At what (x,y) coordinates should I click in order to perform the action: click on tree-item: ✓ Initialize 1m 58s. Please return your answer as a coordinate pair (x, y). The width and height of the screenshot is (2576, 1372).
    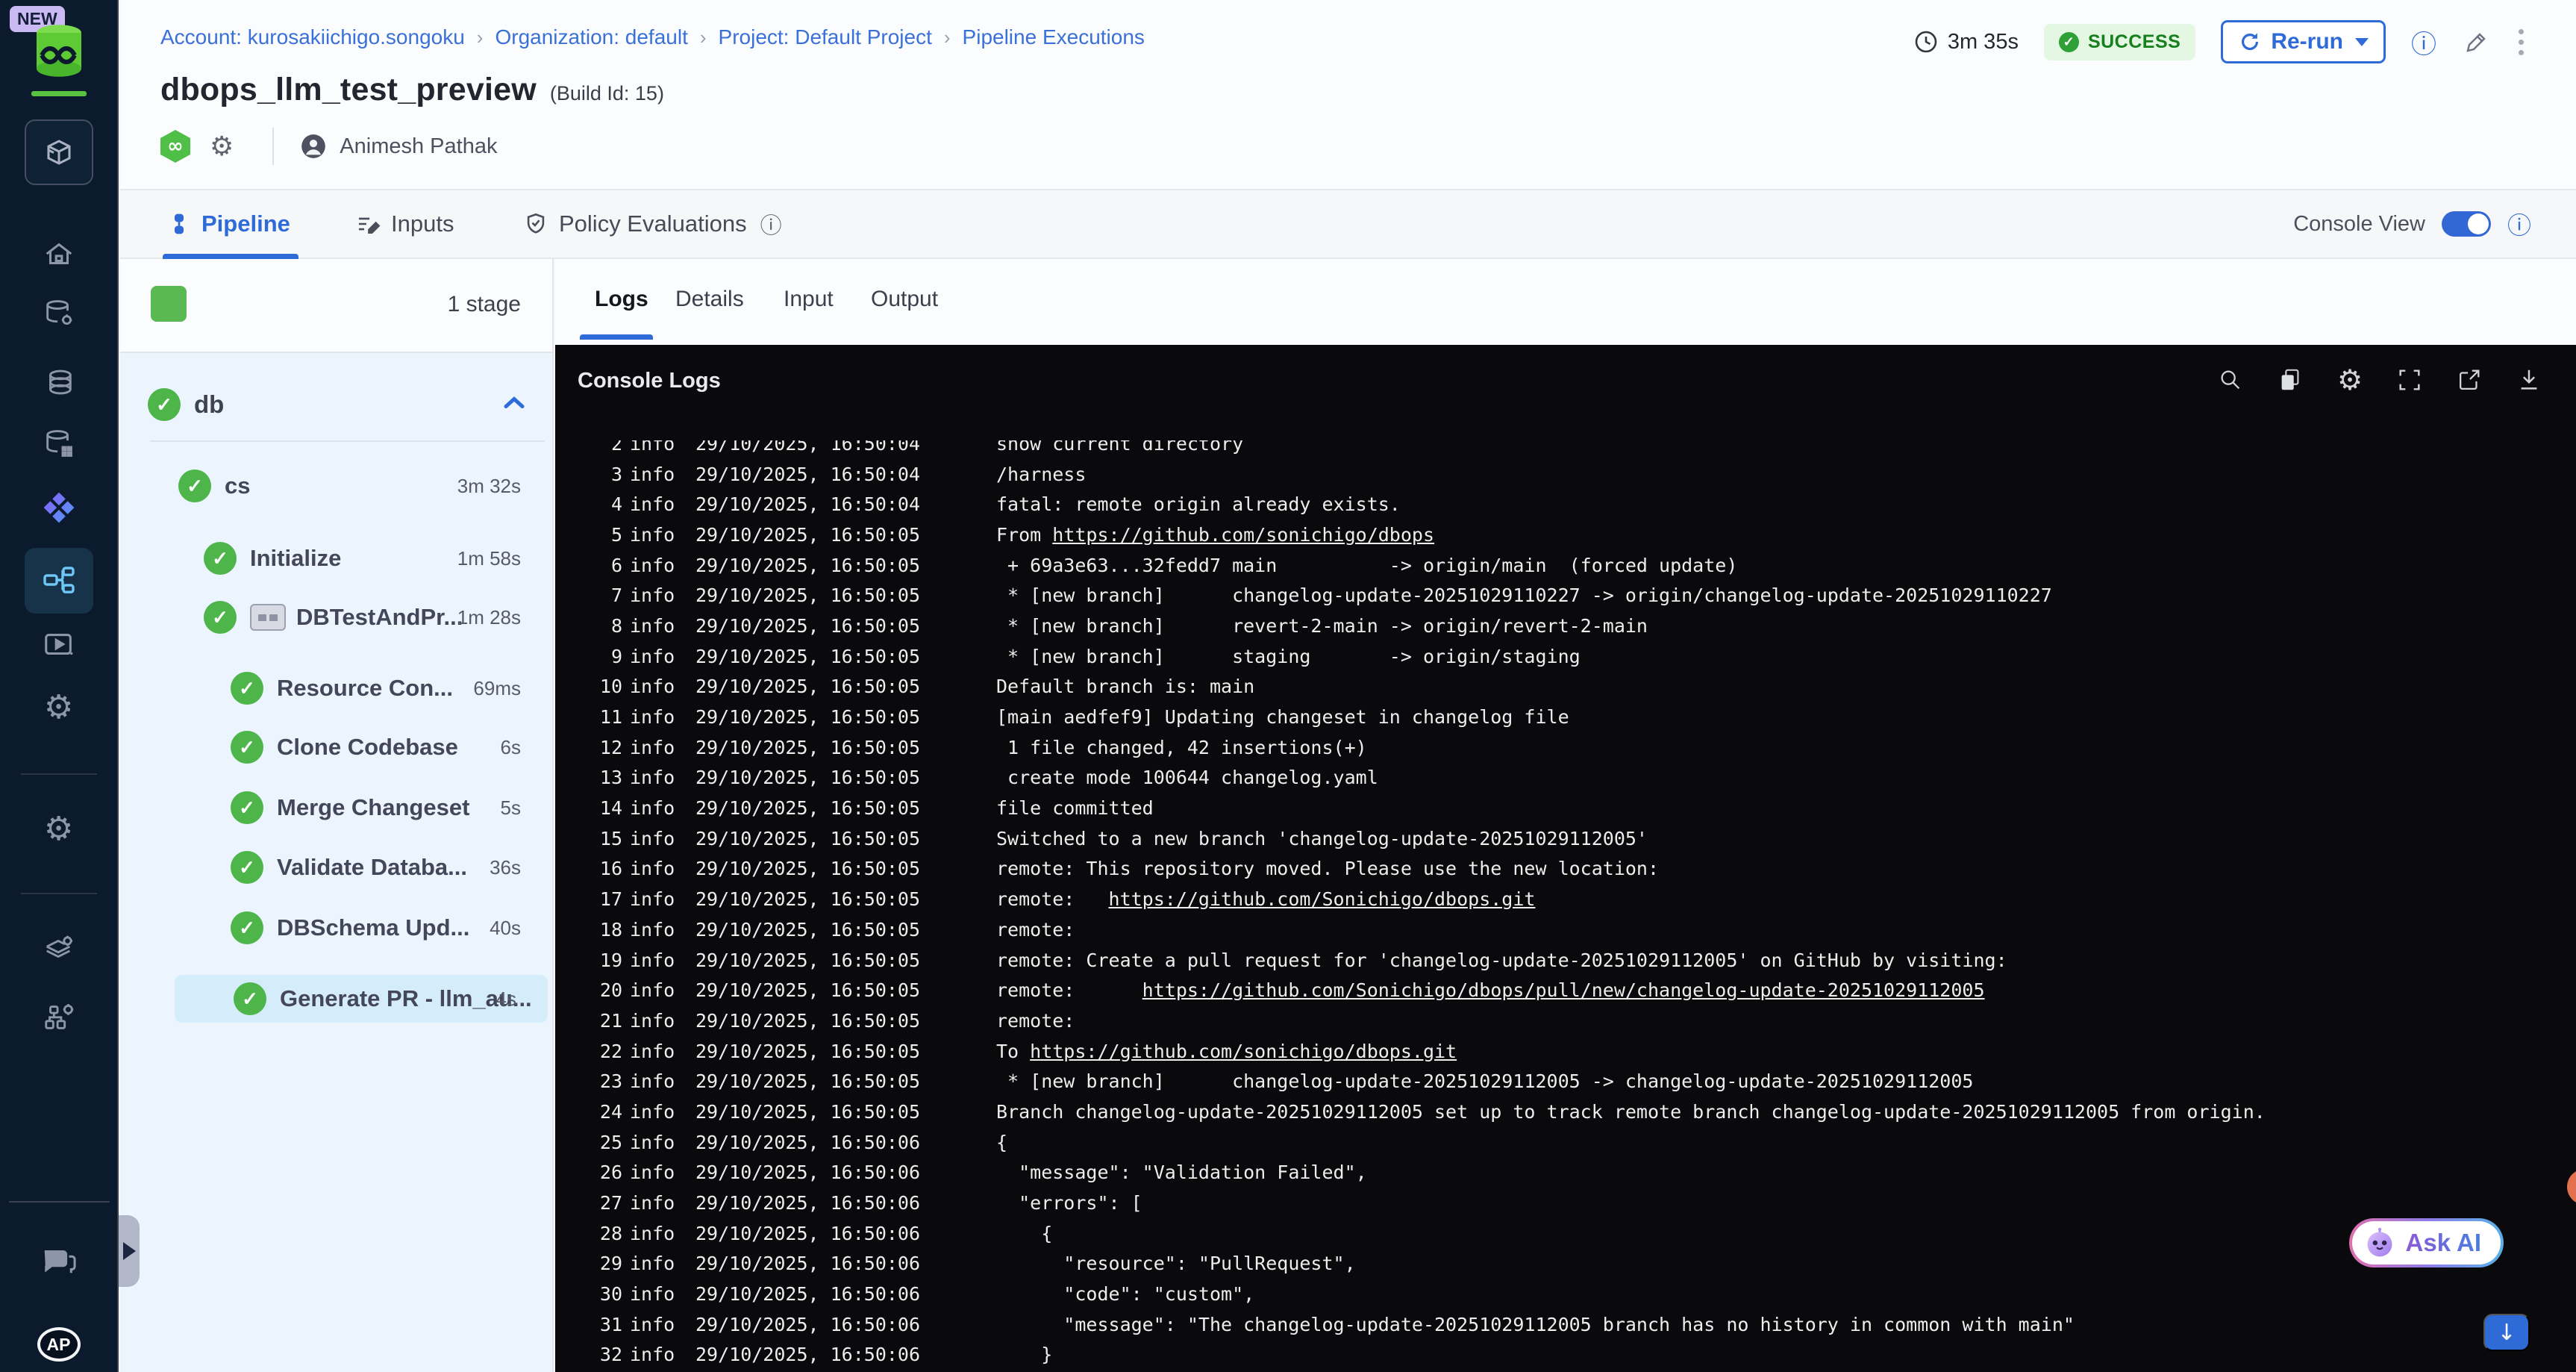
    Looking at the image, I should click on (336, 558).